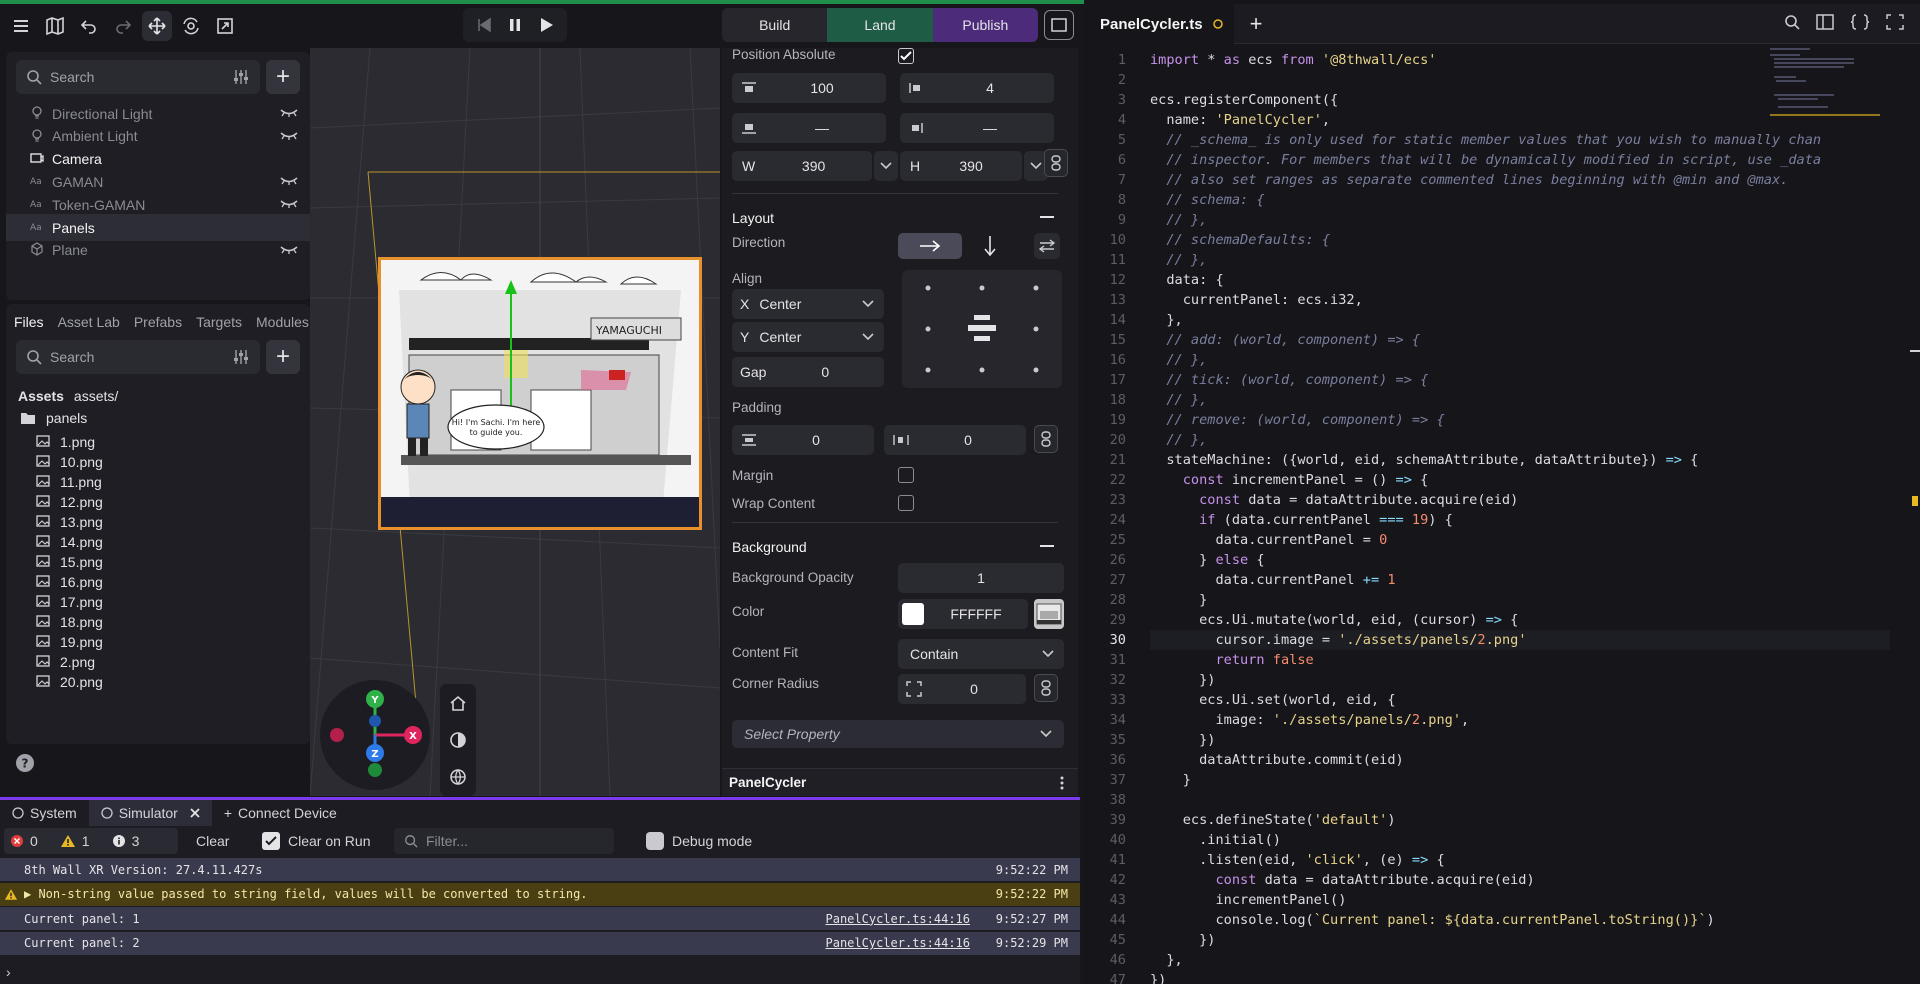 Image resolution: width=1920 pixels, height=984 pixels. I want to click on code-line: 15 // add: (world, component) => {, so click(1444, 340).